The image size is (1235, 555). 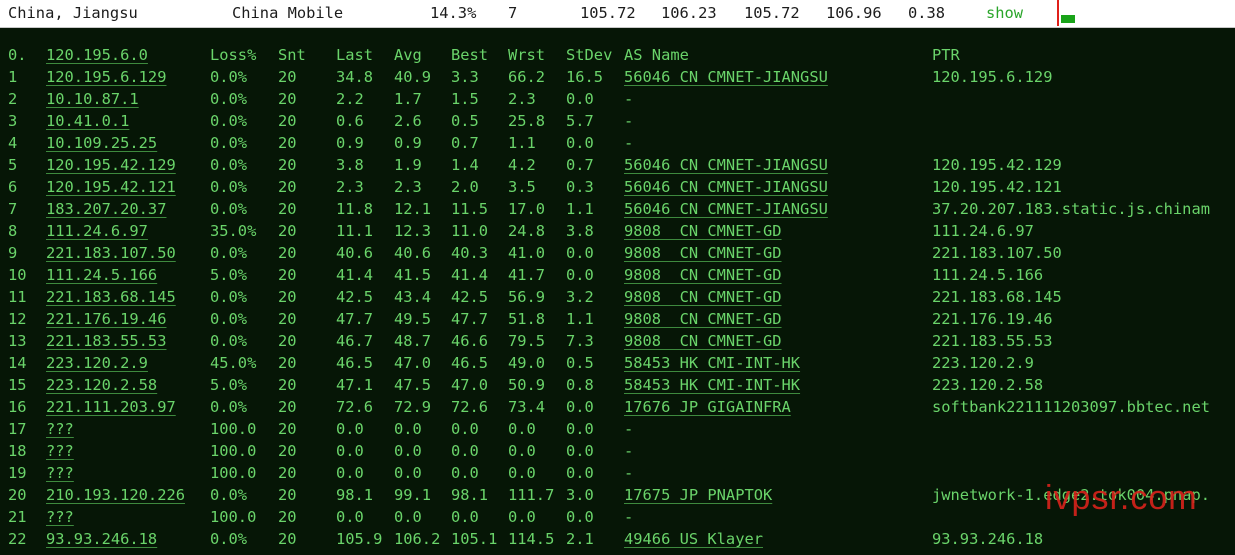 What do you see at coordinates (106, 319) in the screenshot?
I see `cell-host: 221.176.19.46` at bounding box center [106, 319].